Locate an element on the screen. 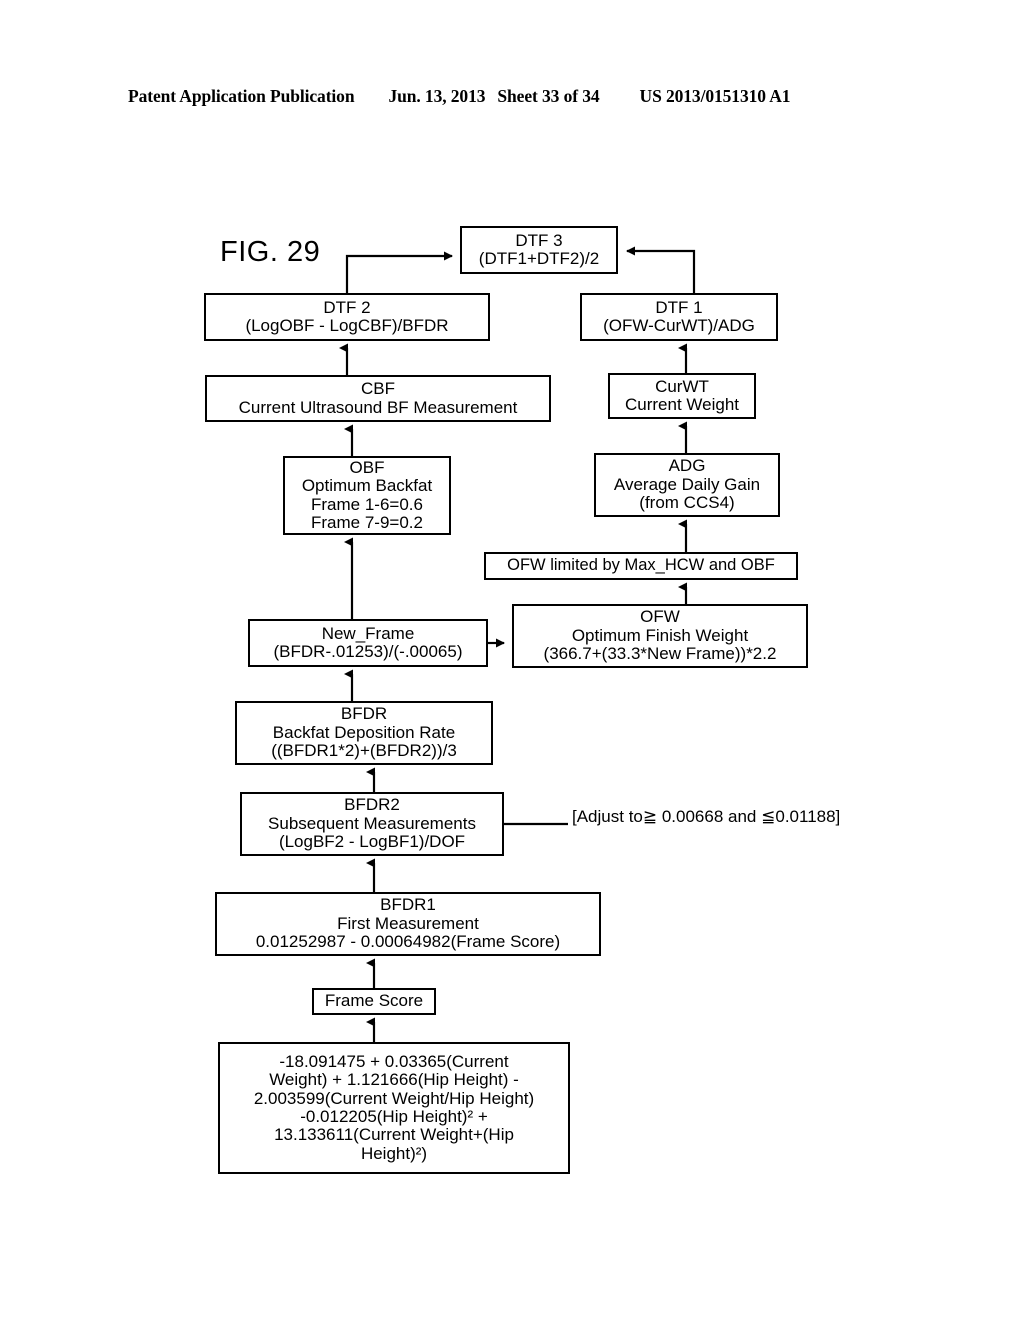  node-bfdr2-line2: Subsequent Measurements is located at coordinates (372, 823).